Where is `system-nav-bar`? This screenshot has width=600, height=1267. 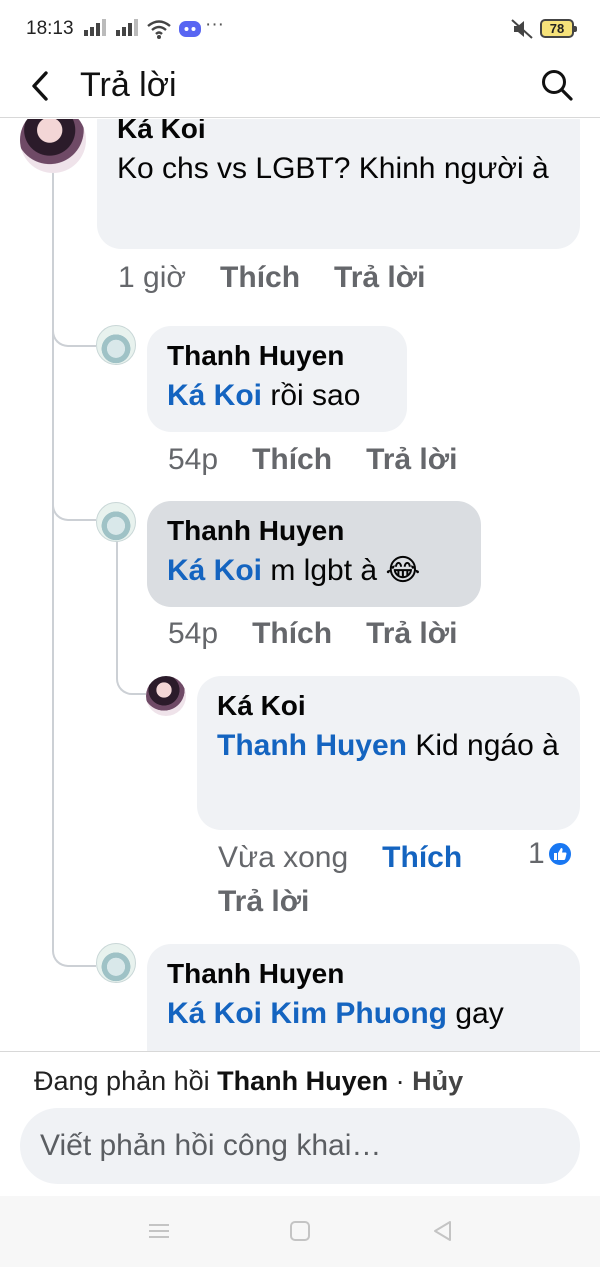 system-nav-bar is located at coordinates (300, 1231).